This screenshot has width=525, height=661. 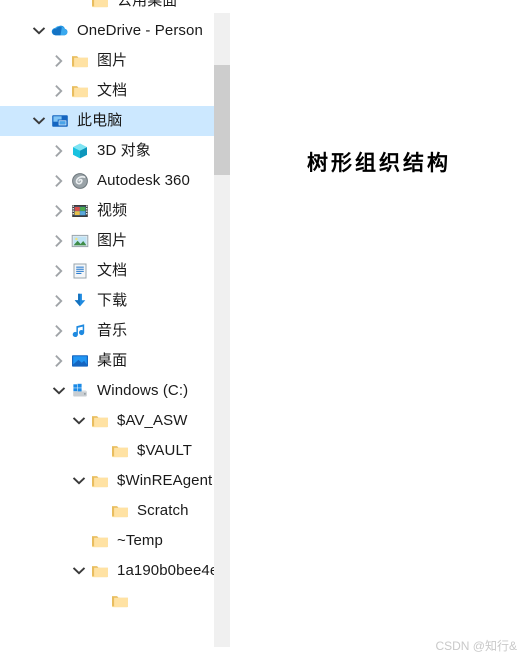 I want to click on tree-item: 此电脑, so click(x=107, y=121).